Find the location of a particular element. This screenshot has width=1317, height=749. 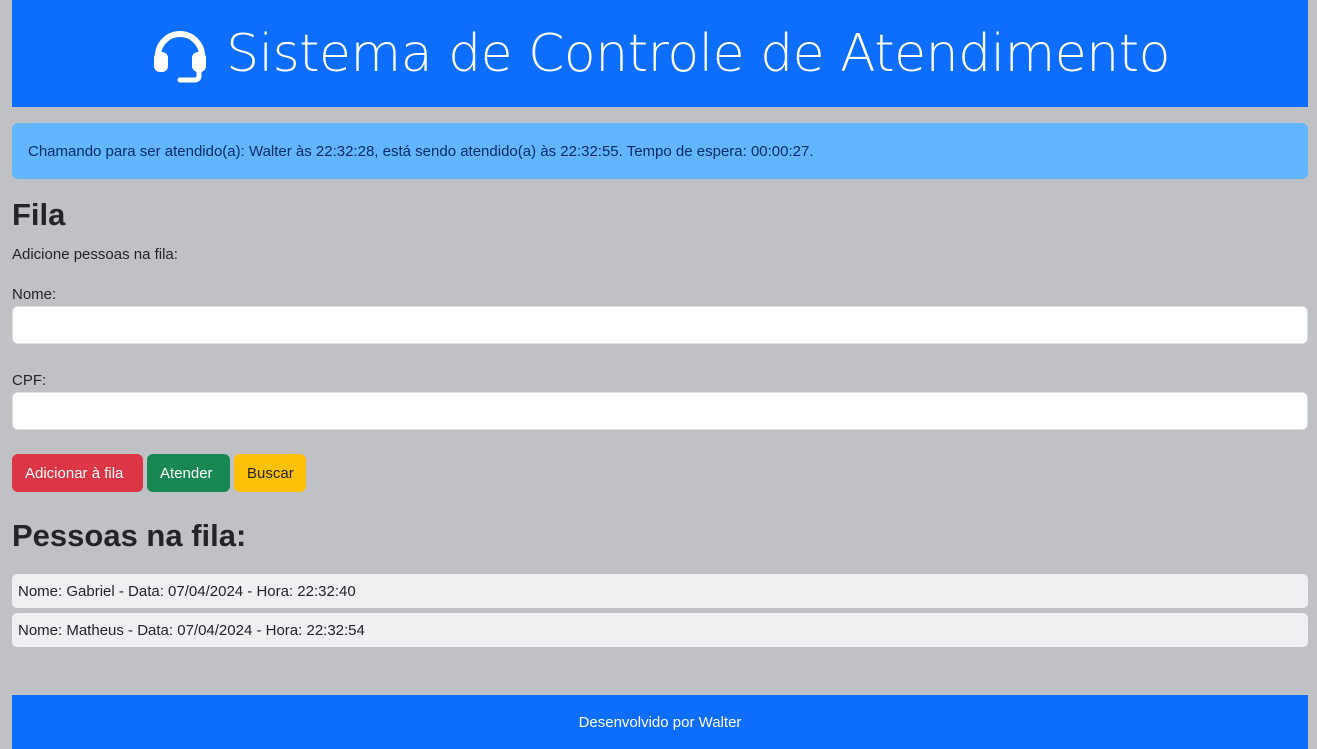

cpf-label: CPF: is located at coordinates (29, 380).